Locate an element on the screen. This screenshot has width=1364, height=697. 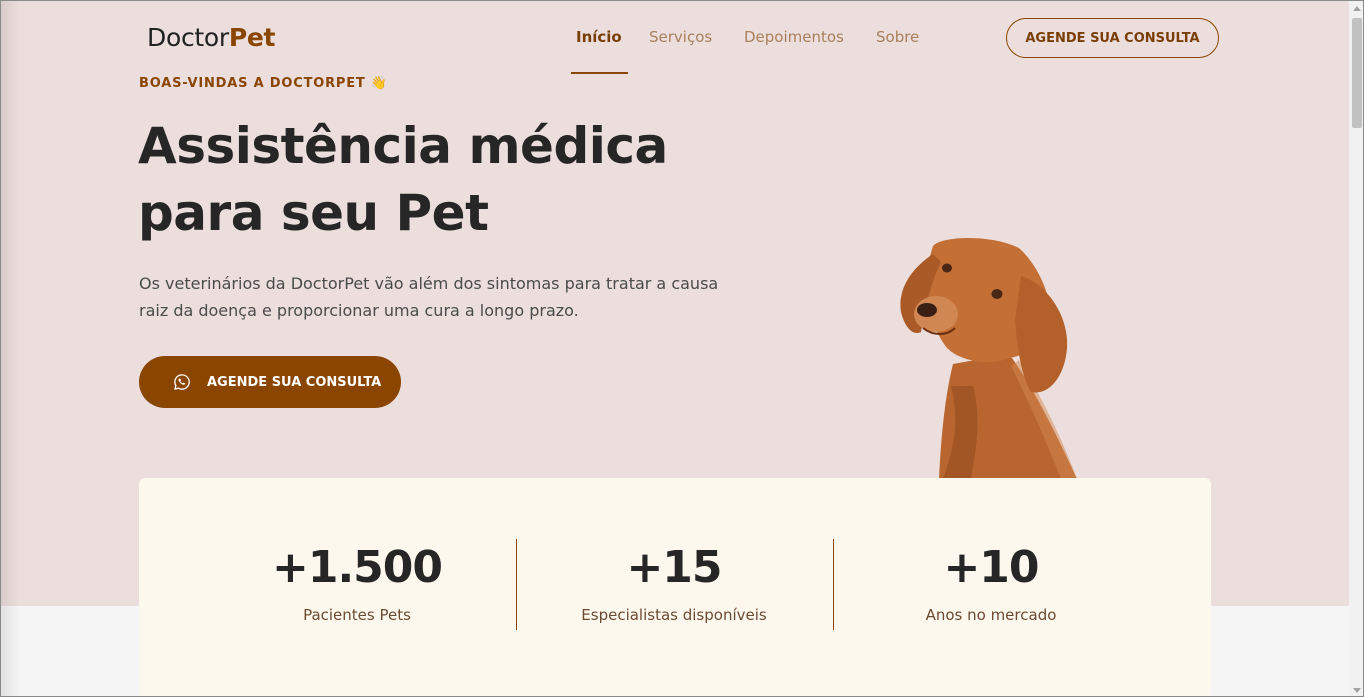
hero-schedule-label: AGENDE SUA CONSULTA is located at coordinates (294, 382).